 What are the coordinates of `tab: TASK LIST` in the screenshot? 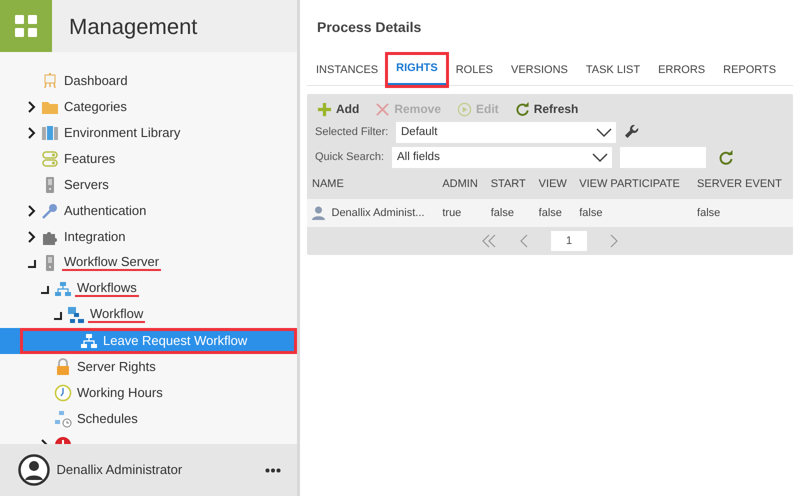 It's located at (613, 70).